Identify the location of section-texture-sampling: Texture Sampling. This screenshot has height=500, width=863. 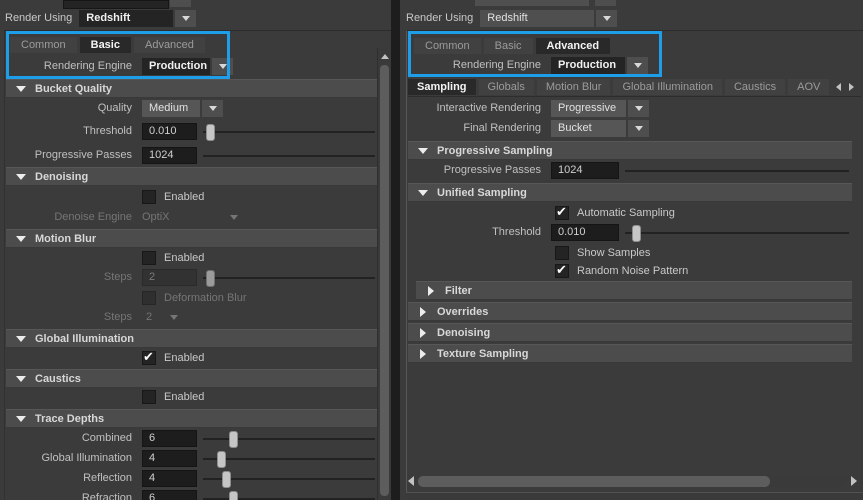
(630, 353).